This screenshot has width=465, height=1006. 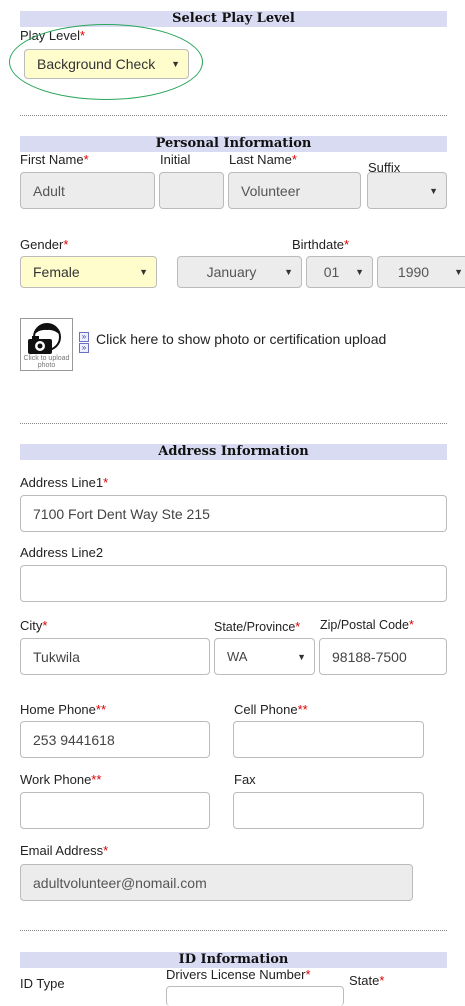 What do you see at coordinates (255, 996) in the screenshot?
I see `drivers-license-field` at bounding box center [255, 996].